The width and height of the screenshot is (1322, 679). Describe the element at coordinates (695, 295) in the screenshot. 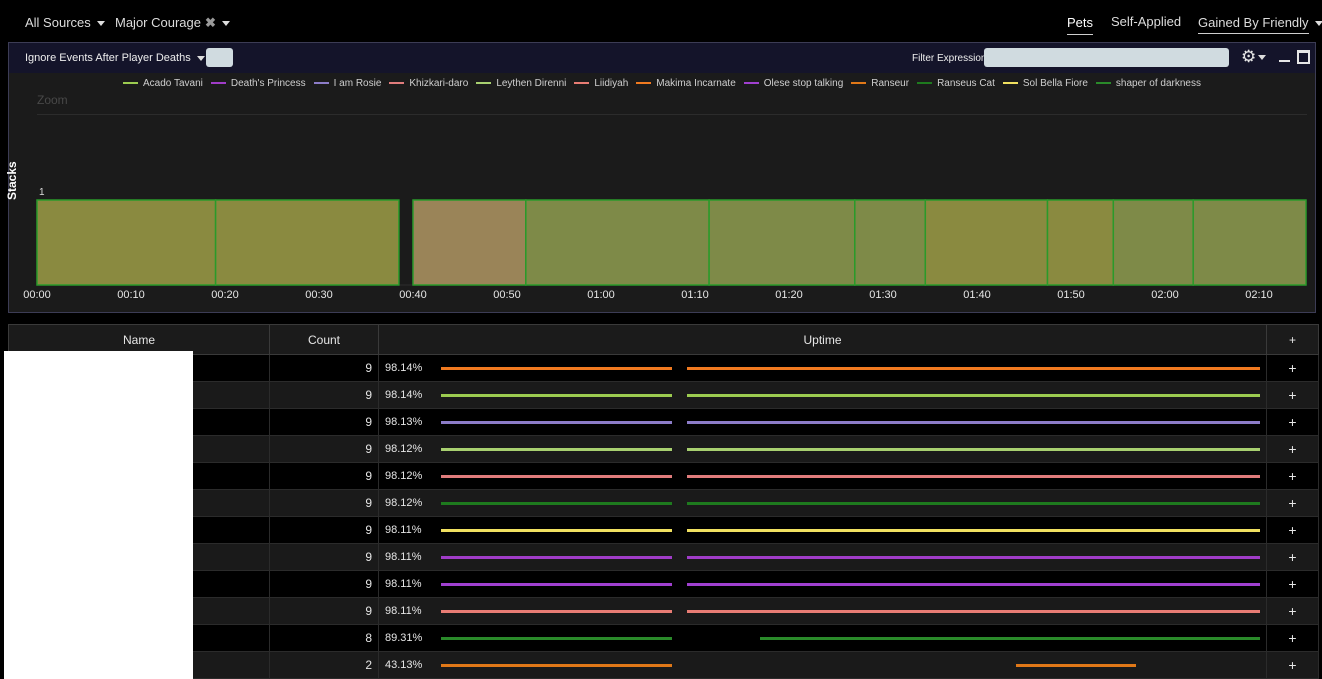

I see `x-tick-label: 01:10` at that location.